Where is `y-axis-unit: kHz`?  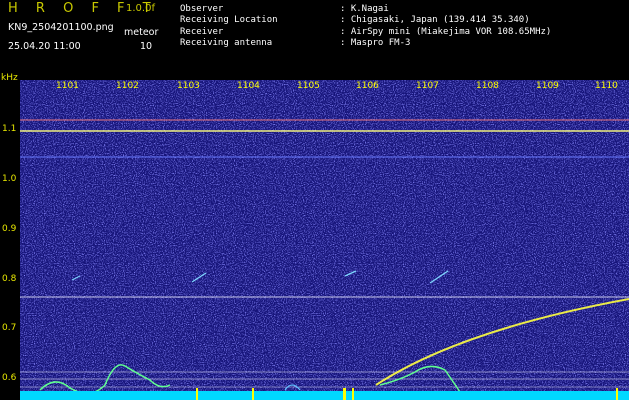 y-axis-unit: kHz is located at coordinates (9, 78).